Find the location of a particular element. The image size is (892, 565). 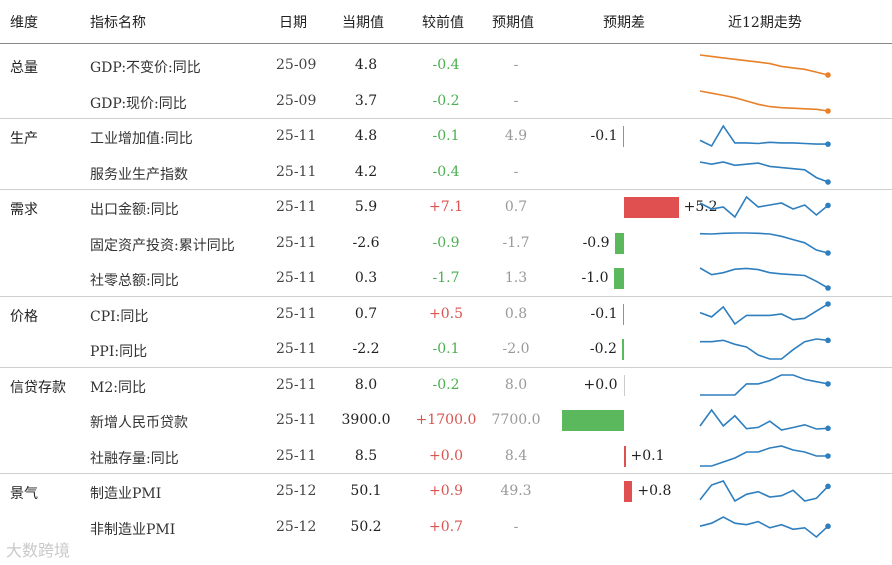

table-row: 总量 GDP:不变价:同比 25-09 4.8 -0.4 - is located at coordinates (446, 66).